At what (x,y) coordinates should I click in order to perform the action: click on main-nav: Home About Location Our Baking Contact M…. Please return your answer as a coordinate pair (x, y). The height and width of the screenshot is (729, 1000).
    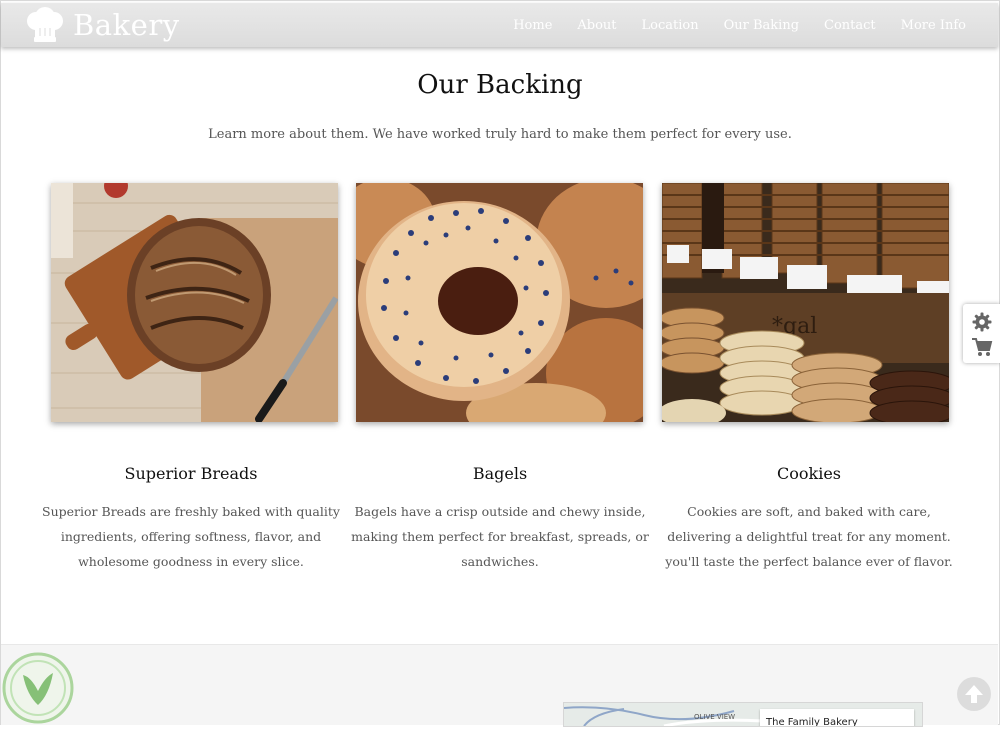
    Looking at the image, I should click on (727, 25).